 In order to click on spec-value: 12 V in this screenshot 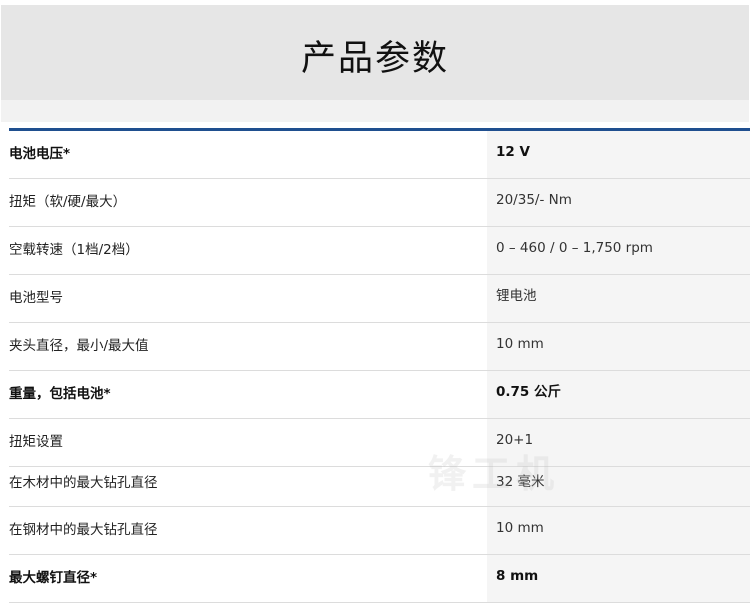, I will do `click(618, 154)`.